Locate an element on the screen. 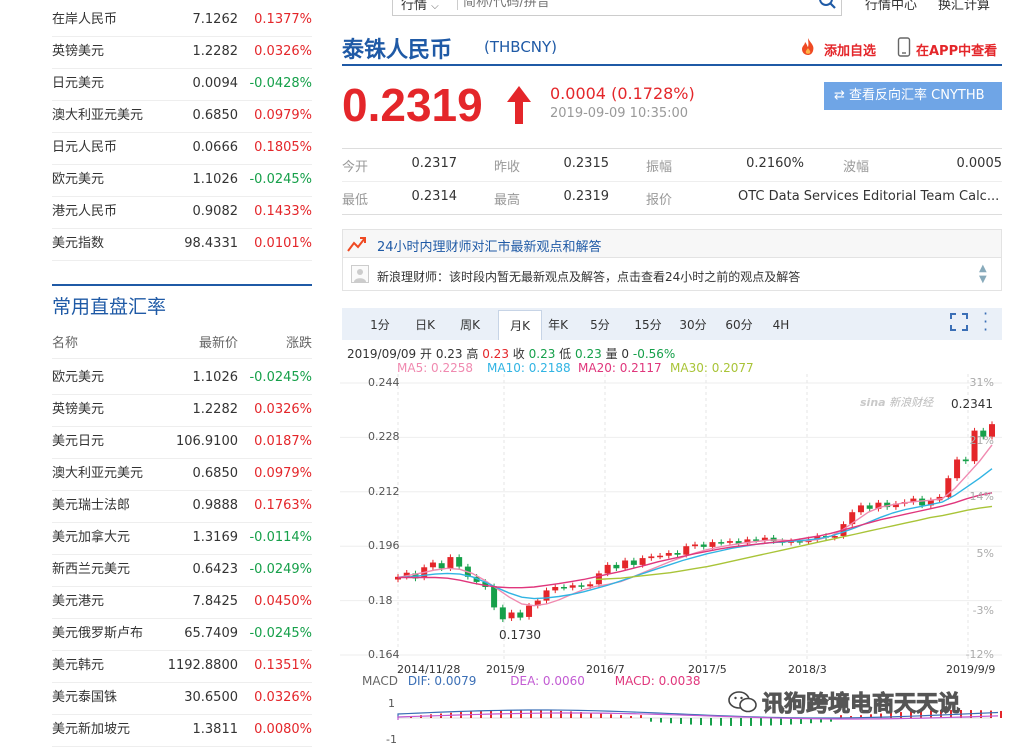 Image resolution: width=1018 pixels, height=747 pixels. direct-rate-row: 美元俄罗斯卢布 65.7409 -0.0245% is located at coordinates (182, 634).